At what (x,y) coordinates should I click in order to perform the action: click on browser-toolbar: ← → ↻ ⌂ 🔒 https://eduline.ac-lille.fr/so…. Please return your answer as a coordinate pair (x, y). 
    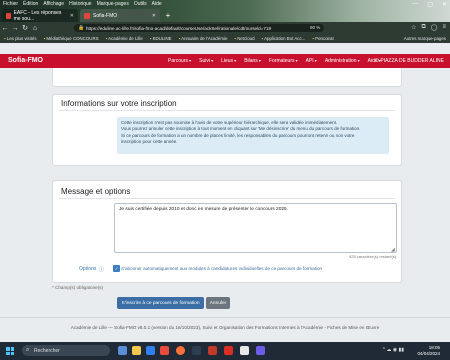
    Looking at the image, I should click on (225, 28).